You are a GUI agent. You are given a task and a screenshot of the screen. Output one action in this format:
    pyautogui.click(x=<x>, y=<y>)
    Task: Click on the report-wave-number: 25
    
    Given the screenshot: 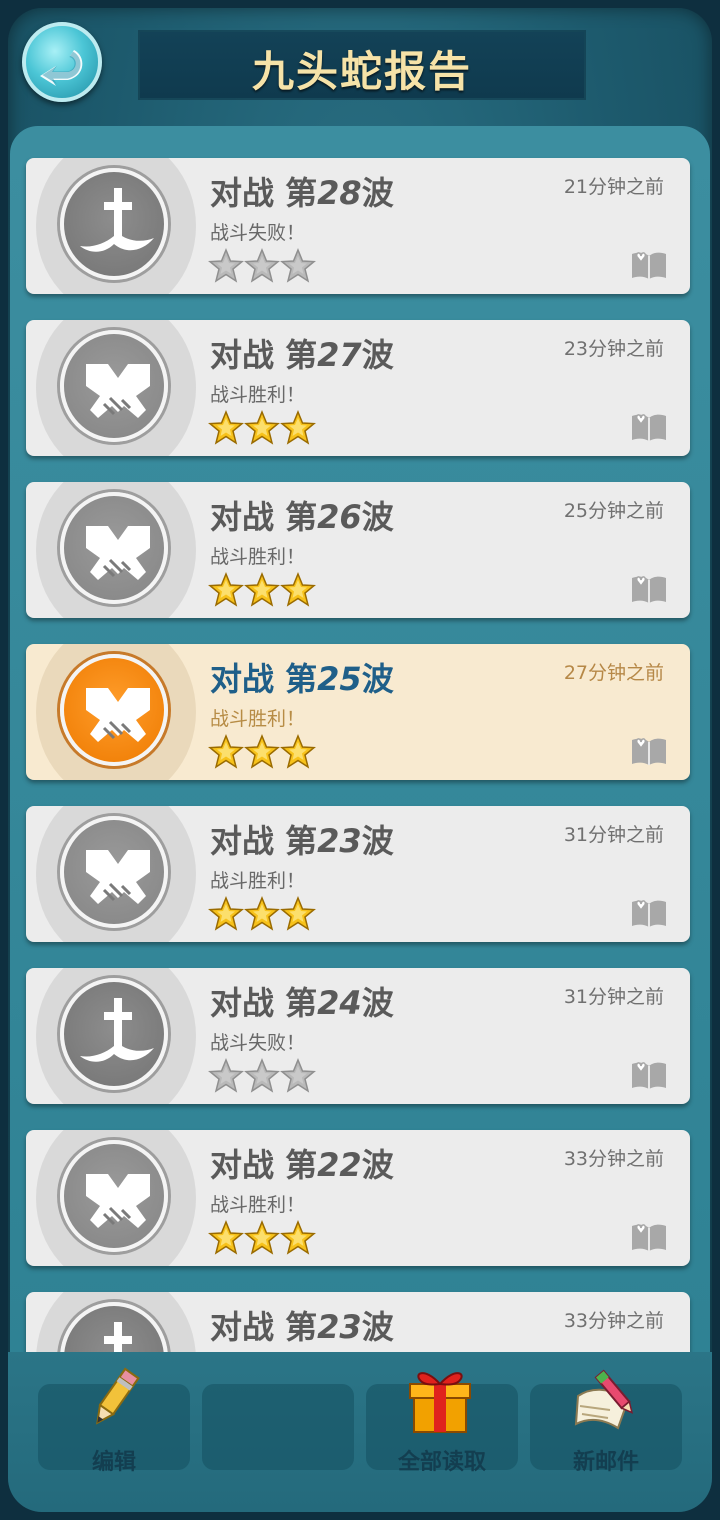 What is the action you would take?
    pyautogui.click(x=339, y=679)
    